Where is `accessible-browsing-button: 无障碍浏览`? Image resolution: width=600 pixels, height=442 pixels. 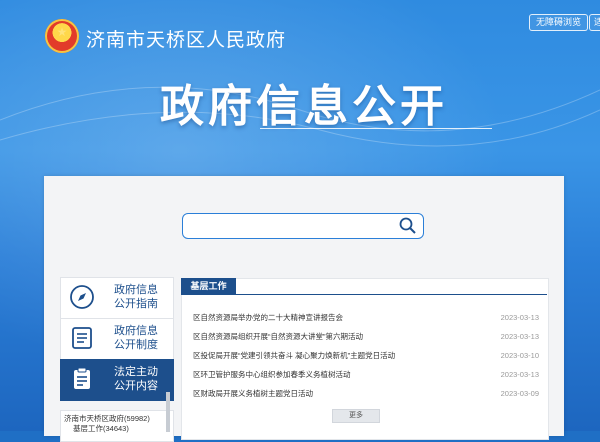 accessible-browsing-button: 无障碍浏览 is located at coordinates (559, 22).